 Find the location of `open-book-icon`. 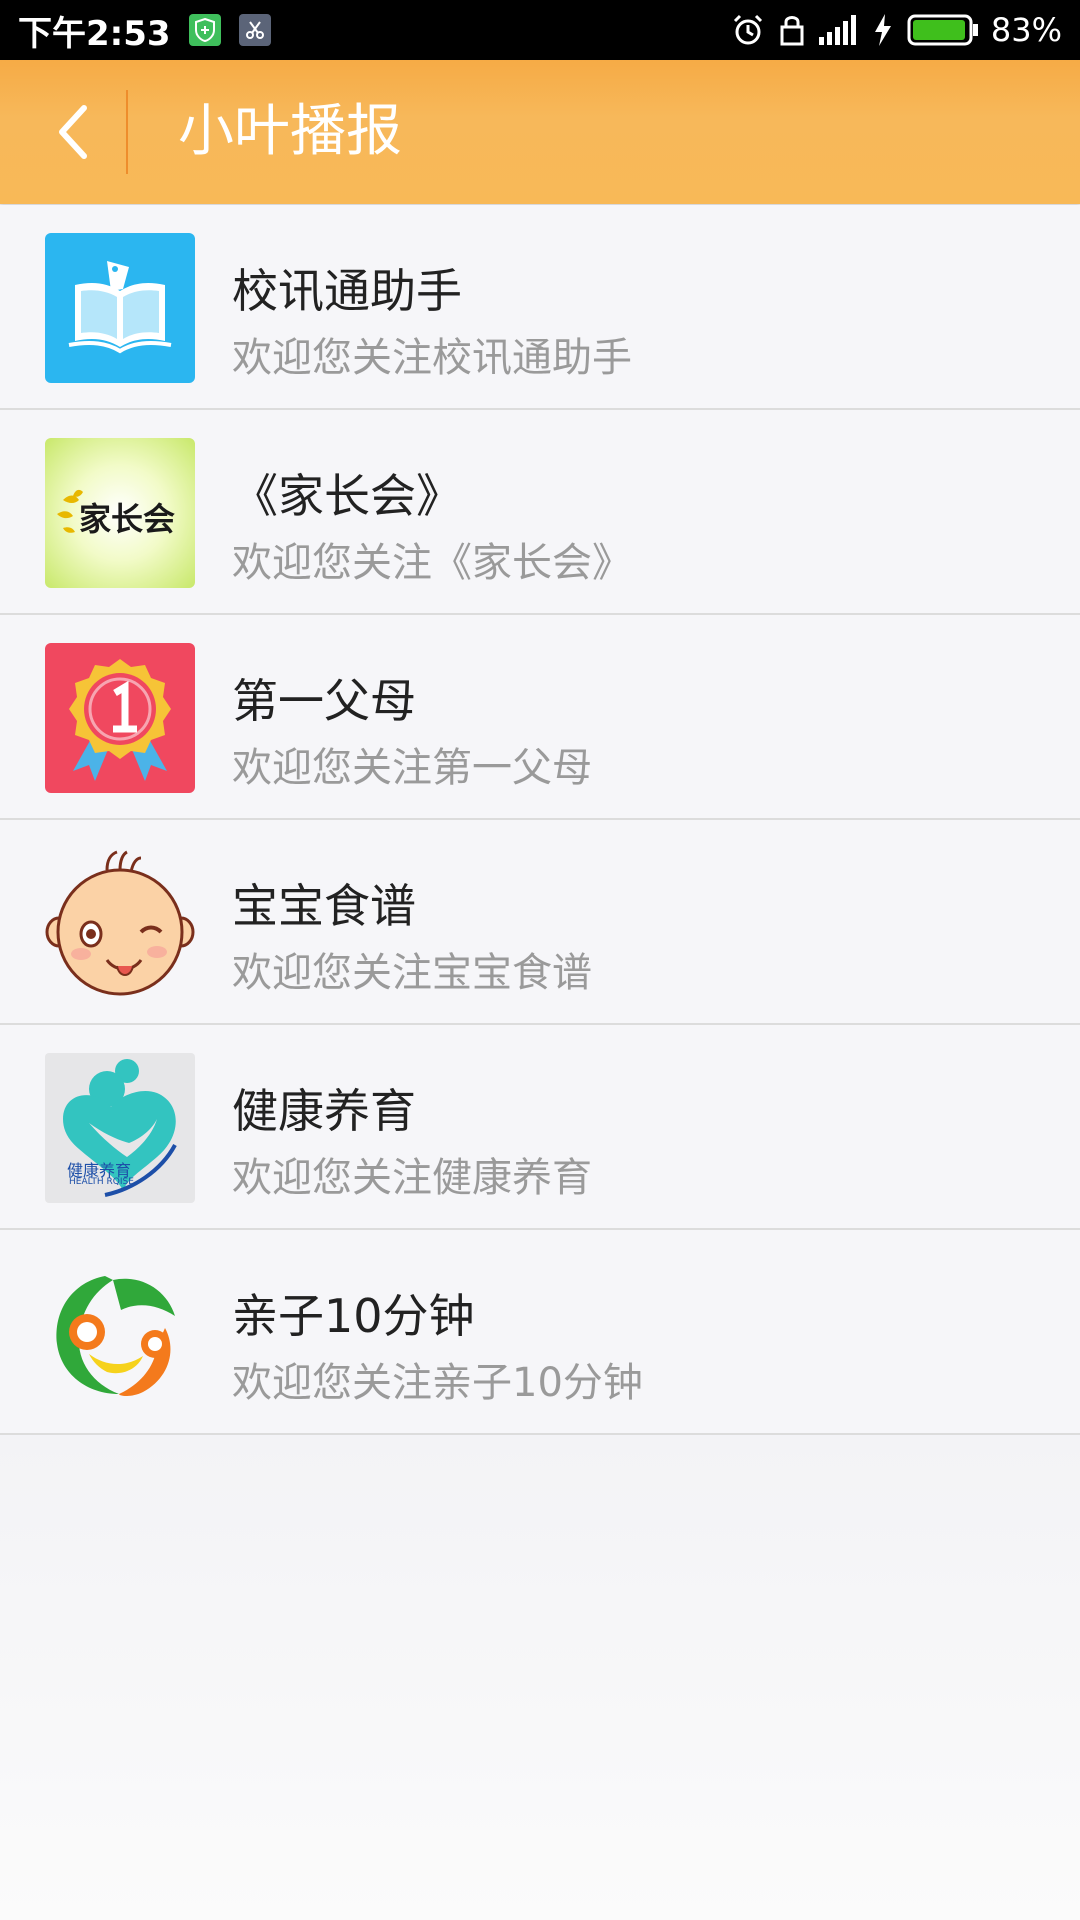

open-book-icon is located at coordinates (120, 308).